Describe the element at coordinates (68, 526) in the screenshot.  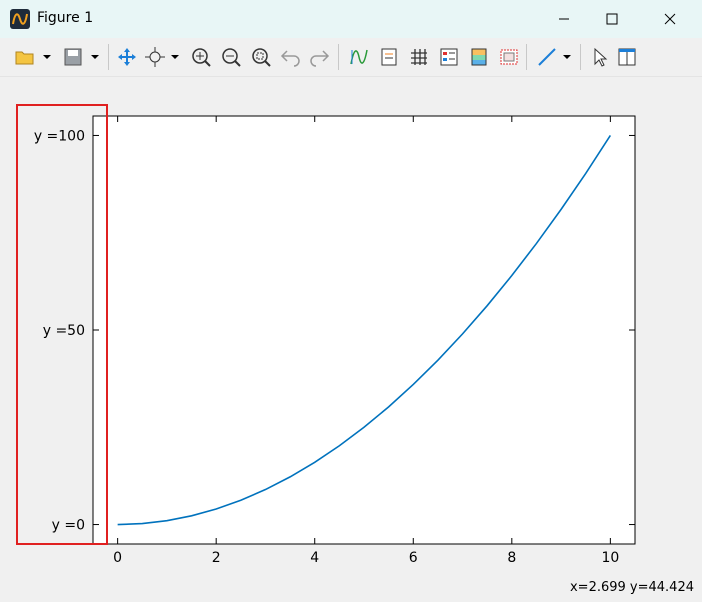
I see `y-tick-label: y =0` at that location.